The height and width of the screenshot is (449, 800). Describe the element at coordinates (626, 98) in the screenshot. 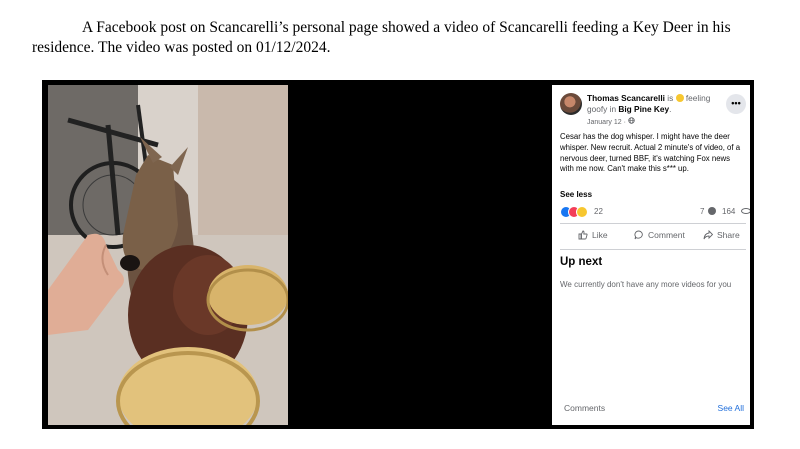

I see `author-name: Thomas Scancarelli` at that location.